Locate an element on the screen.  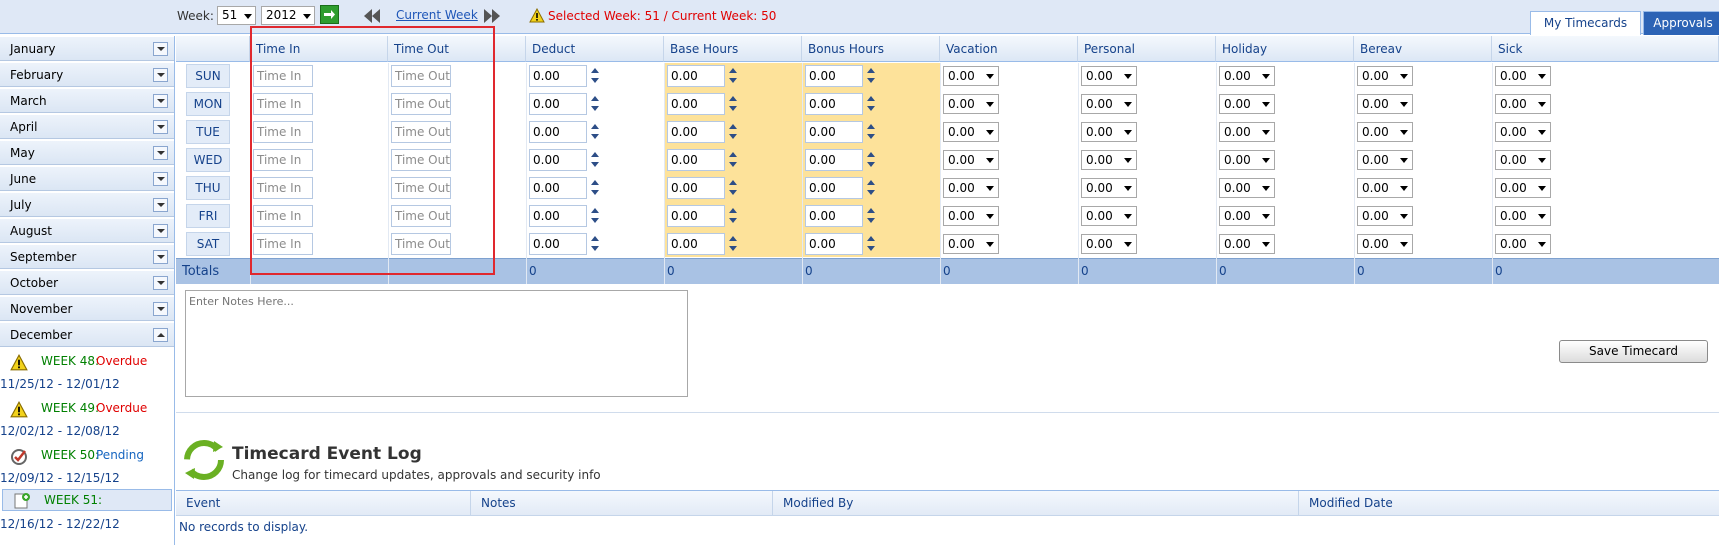
column-header-deduct: Deduct is located at coordinates (595, 49).